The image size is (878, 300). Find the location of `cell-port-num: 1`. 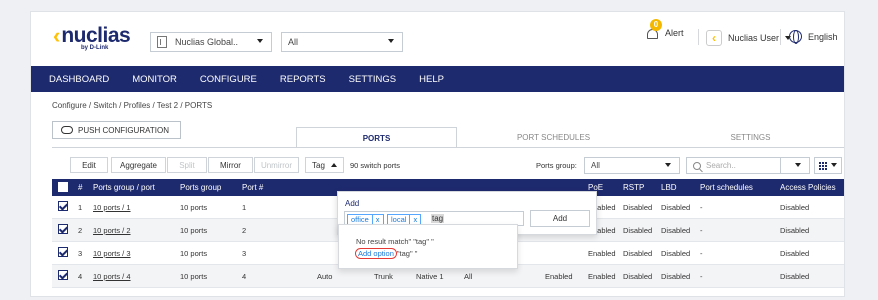

cell-port-num: 1 is located at coordinates (244, 207).